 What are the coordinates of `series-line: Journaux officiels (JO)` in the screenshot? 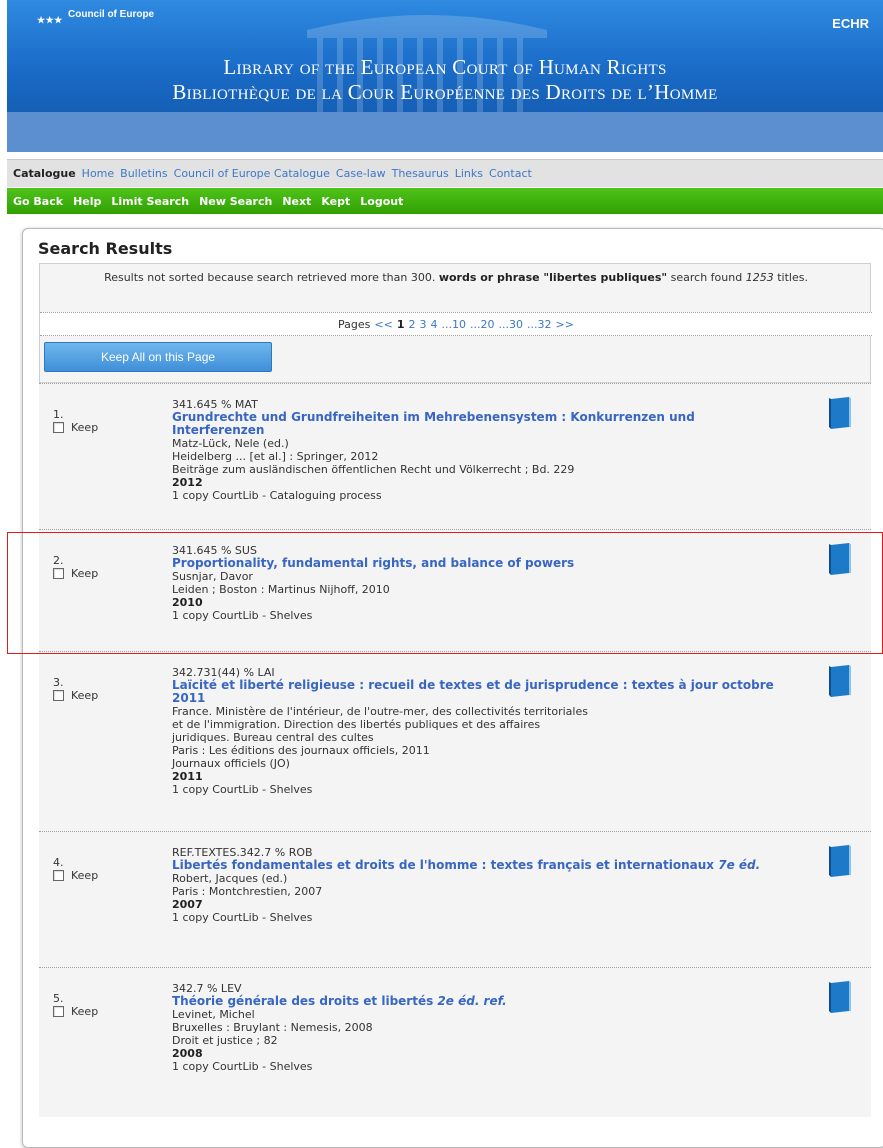 It's located at (231, 763).